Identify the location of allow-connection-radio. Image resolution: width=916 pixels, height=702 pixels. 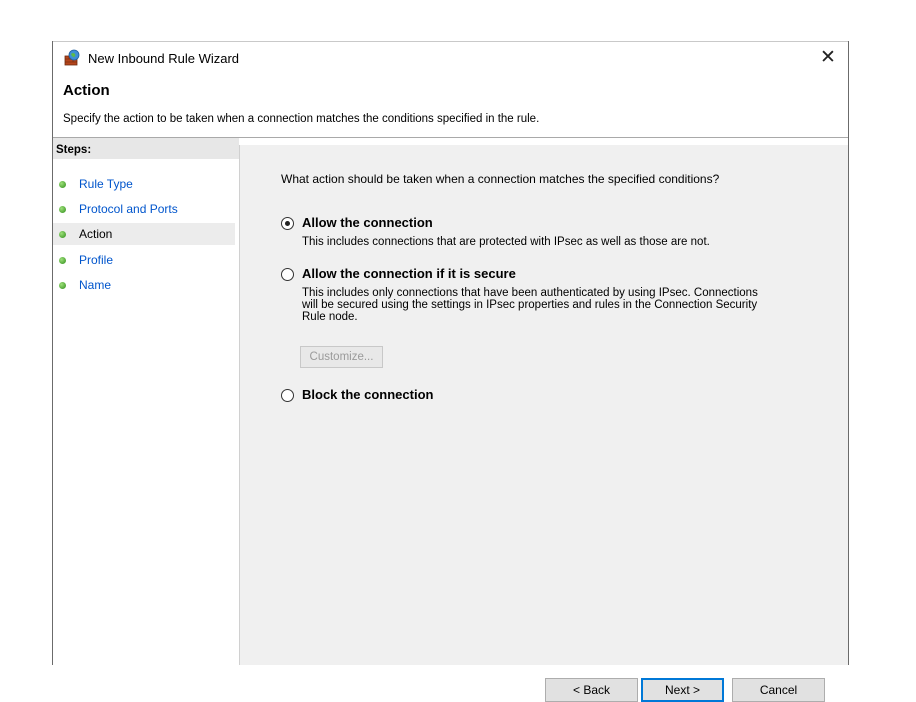
(287, 223).